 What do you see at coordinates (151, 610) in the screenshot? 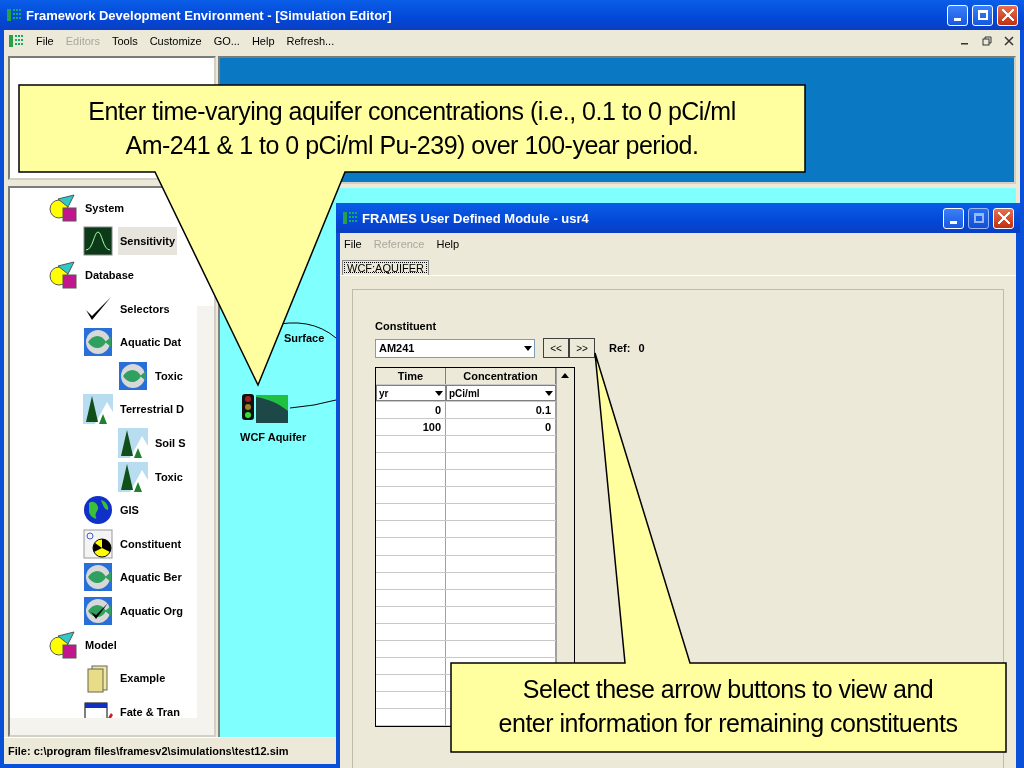
I see `tree-item: Aquatic Org` at bounding box center [151, 610].